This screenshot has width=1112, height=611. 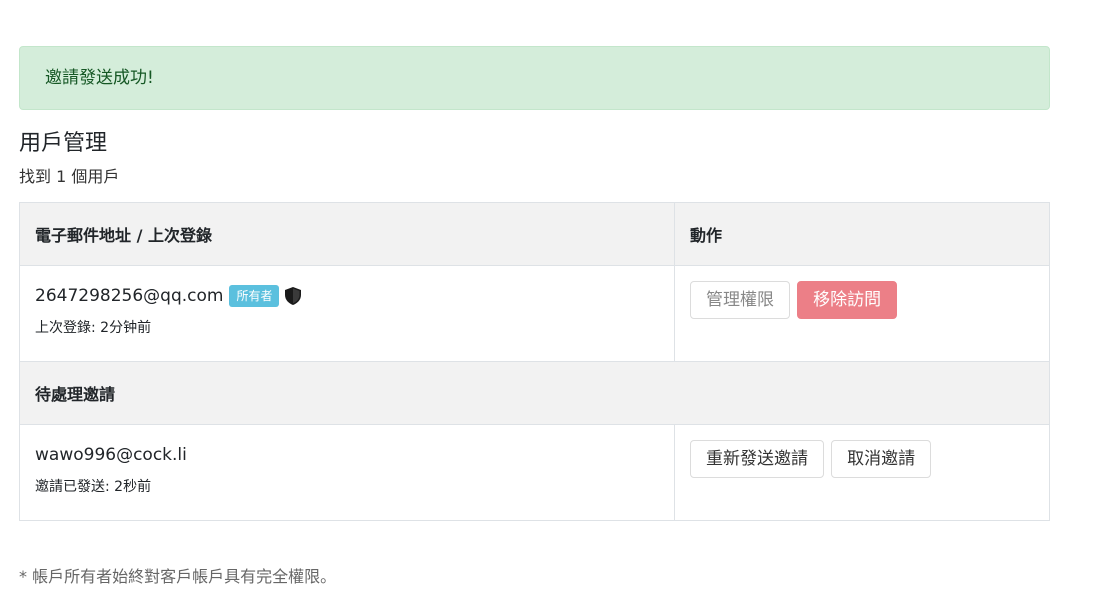 What do you see at coordinates (862, 234) in the screenshot?
I see `header-actions: 動作` at bounding box center [862, 234].